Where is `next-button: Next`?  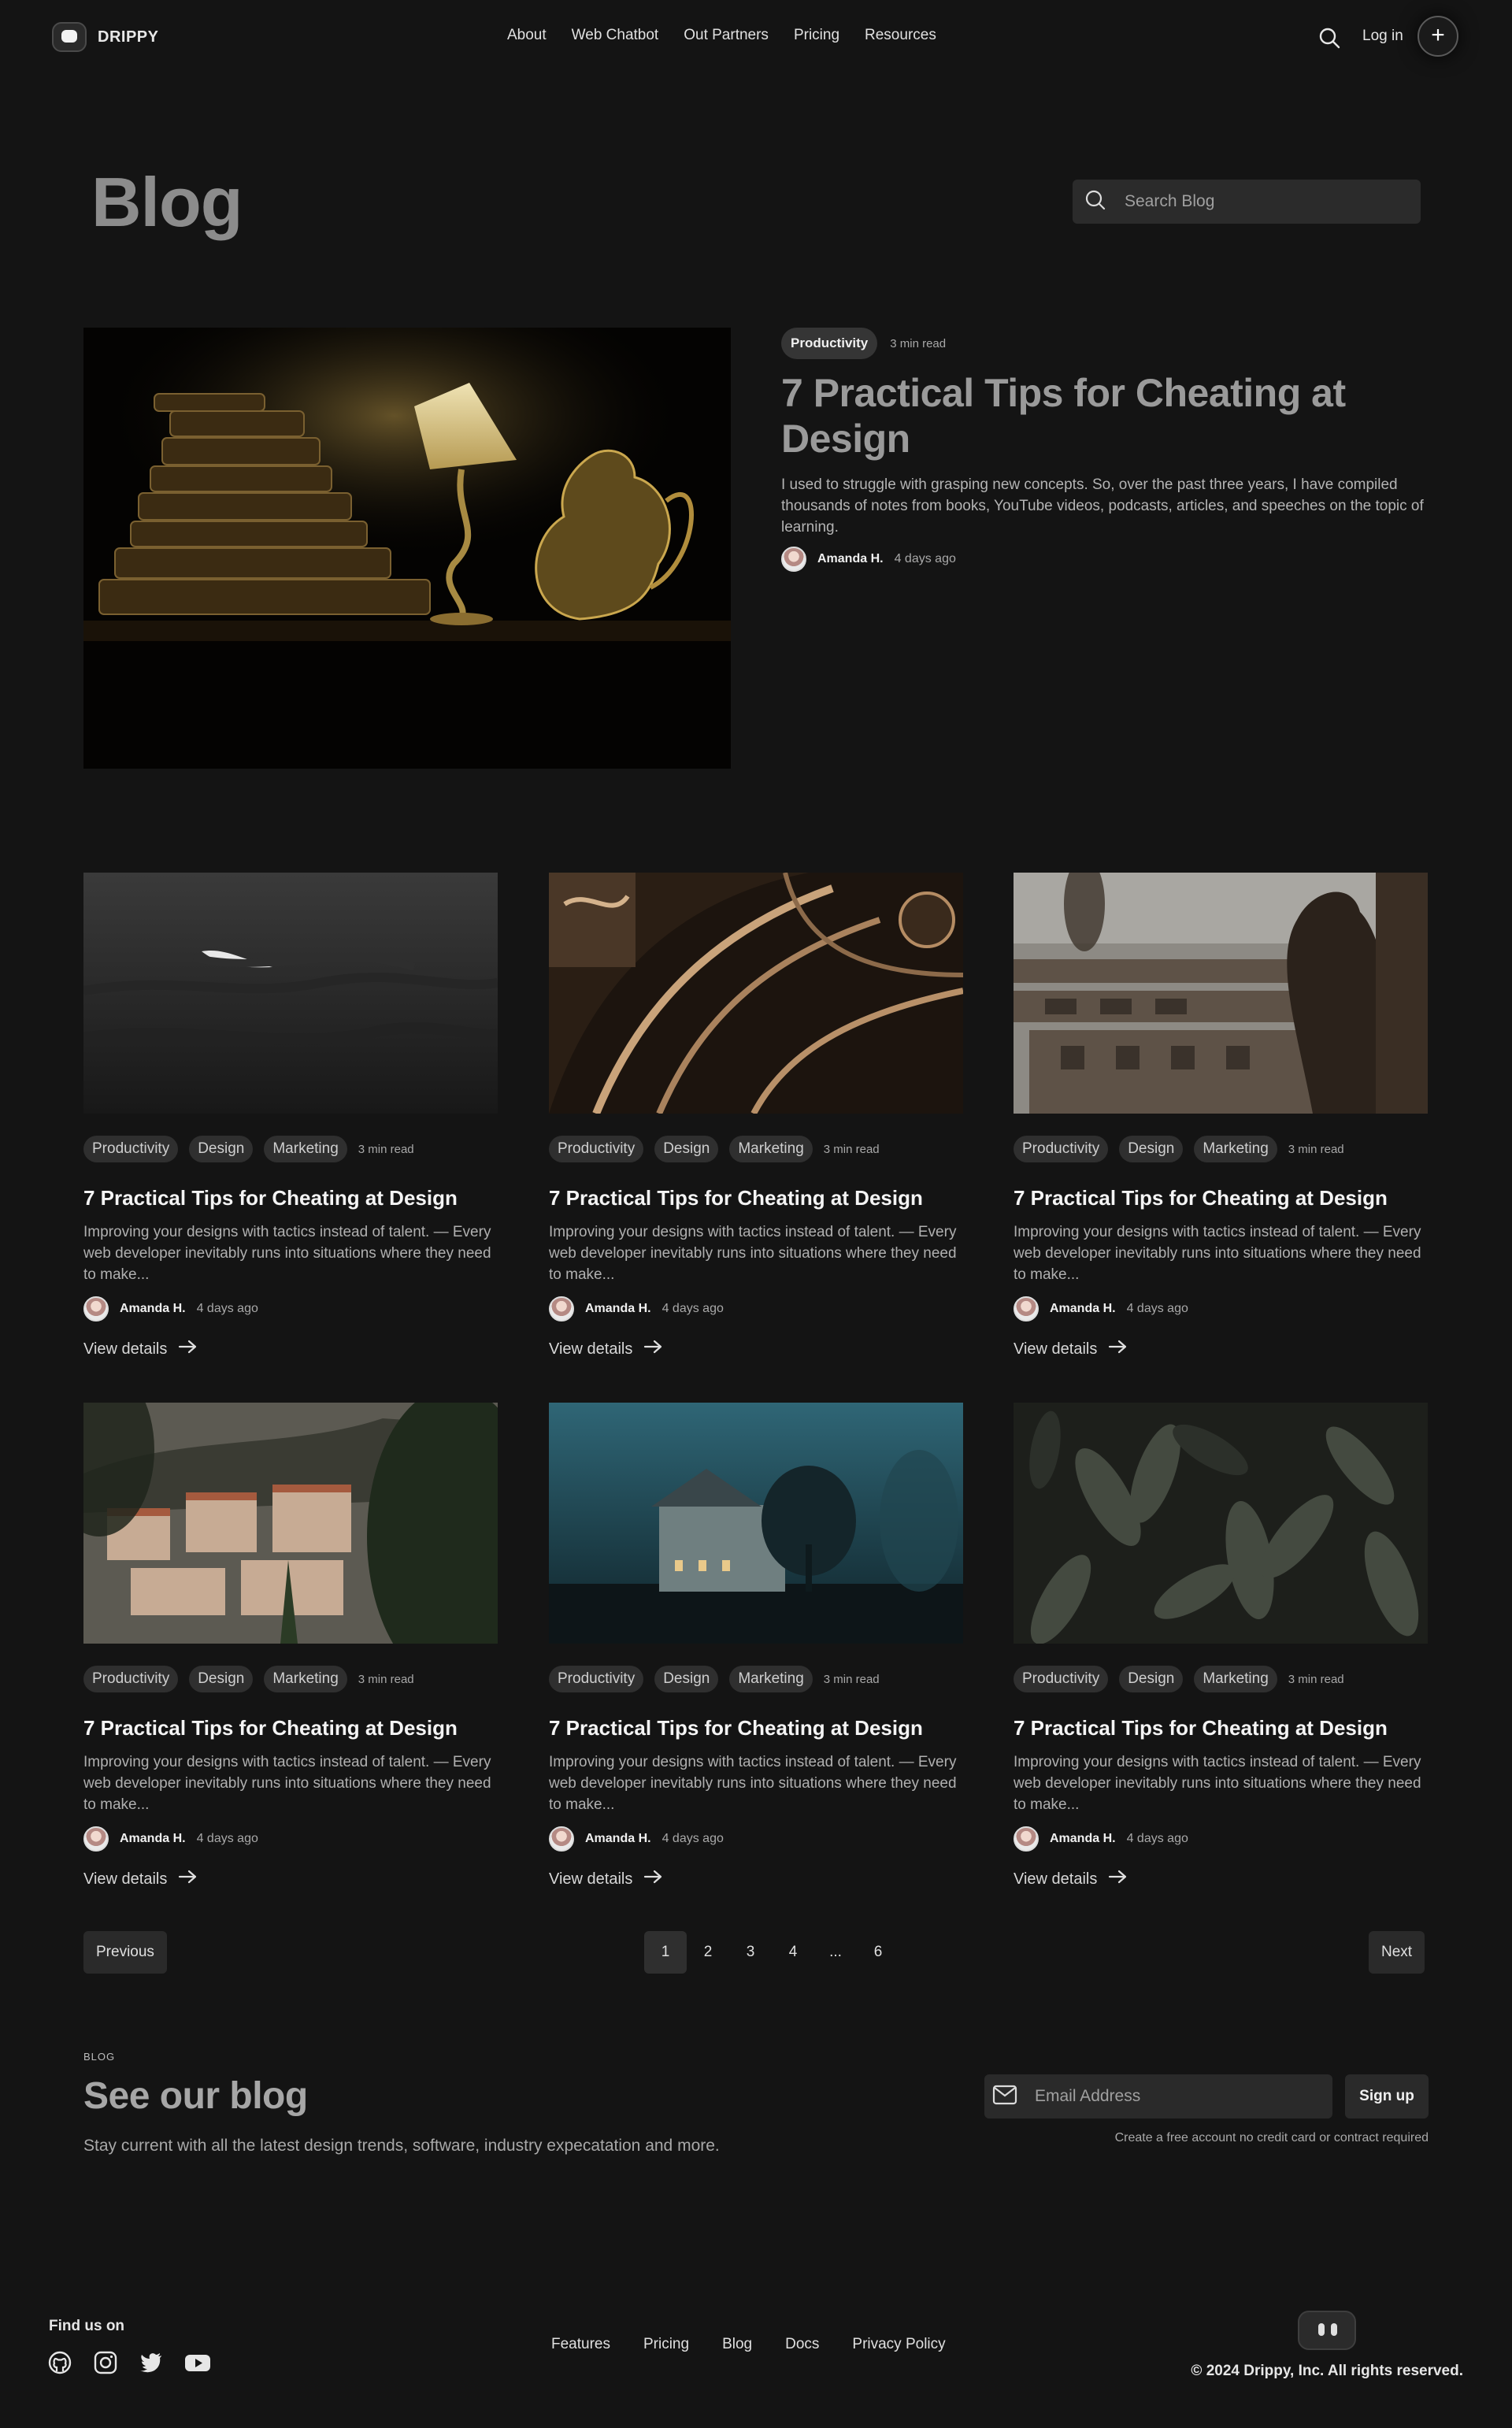
next-button: Next is located at coordinates (1397, 1952).